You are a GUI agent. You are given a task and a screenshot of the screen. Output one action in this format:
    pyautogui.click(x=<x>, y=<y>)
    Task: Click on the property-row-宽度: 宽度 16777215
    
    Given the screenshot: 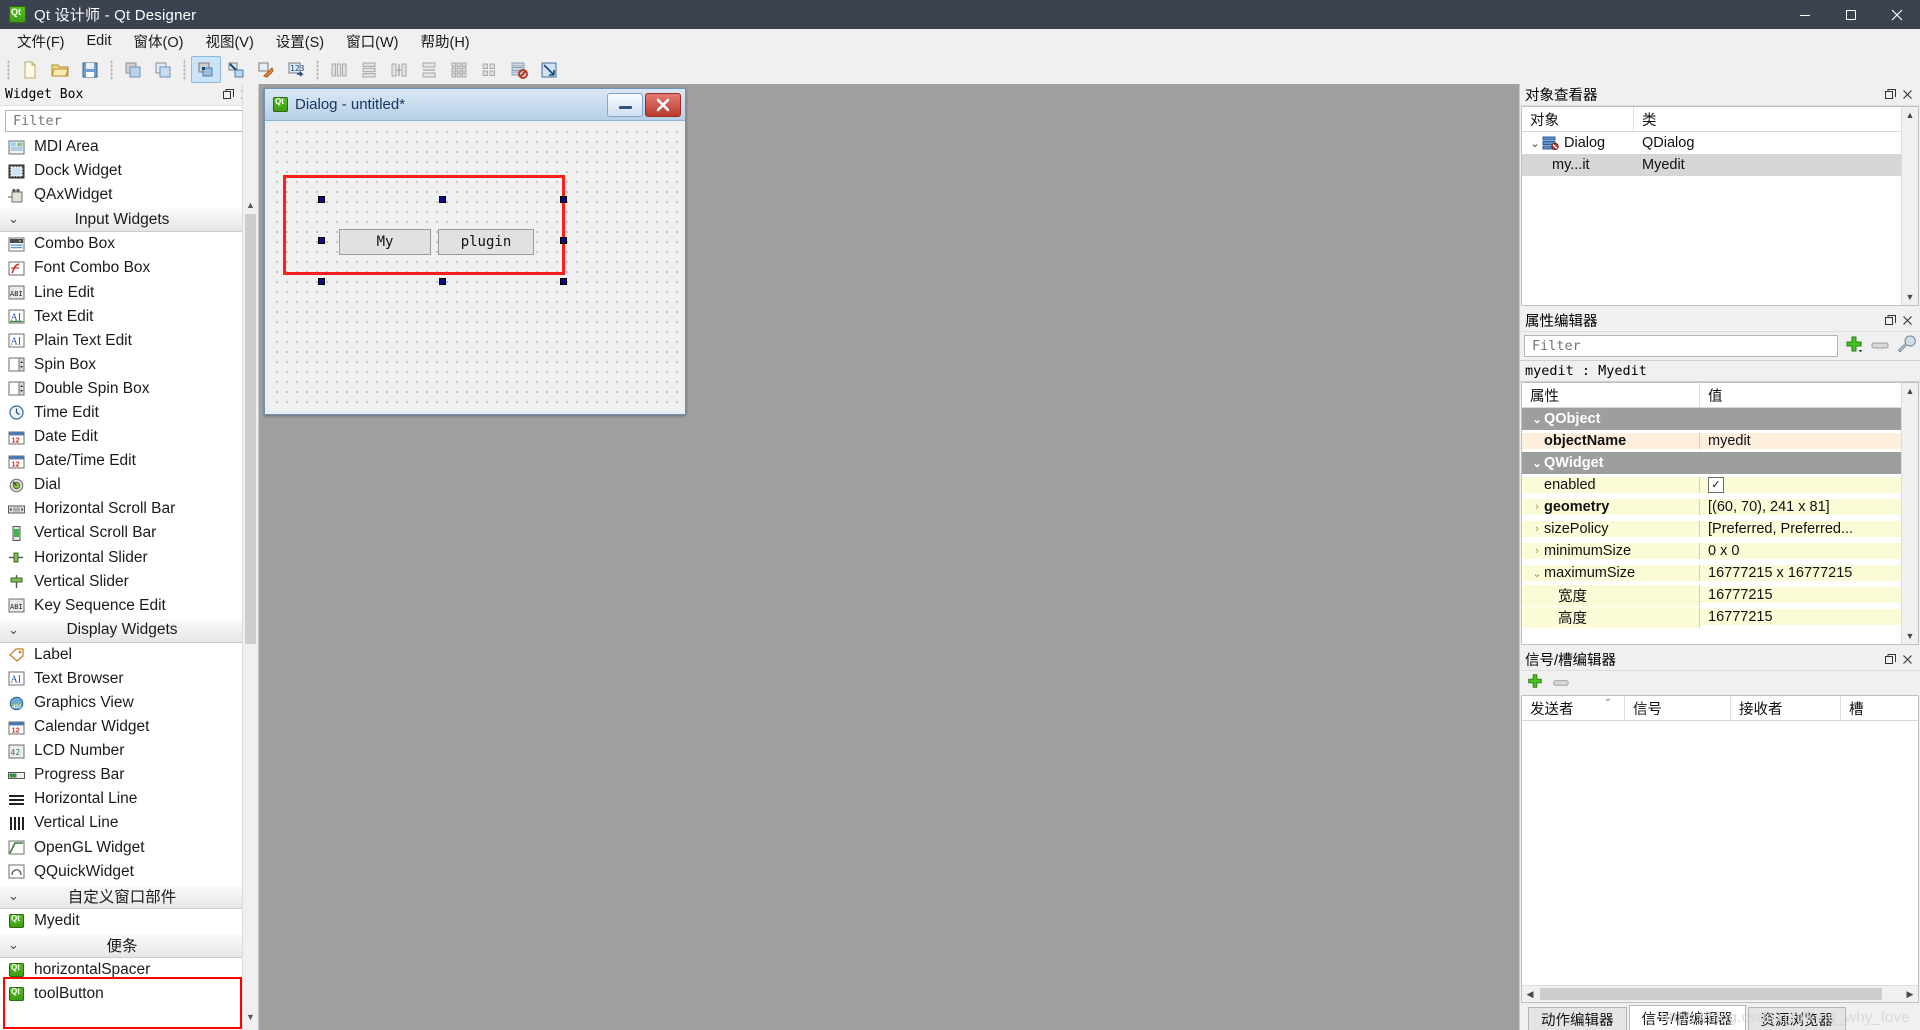 What is the action you would take?
    pyautogui.click(x=1720, y=595)
    